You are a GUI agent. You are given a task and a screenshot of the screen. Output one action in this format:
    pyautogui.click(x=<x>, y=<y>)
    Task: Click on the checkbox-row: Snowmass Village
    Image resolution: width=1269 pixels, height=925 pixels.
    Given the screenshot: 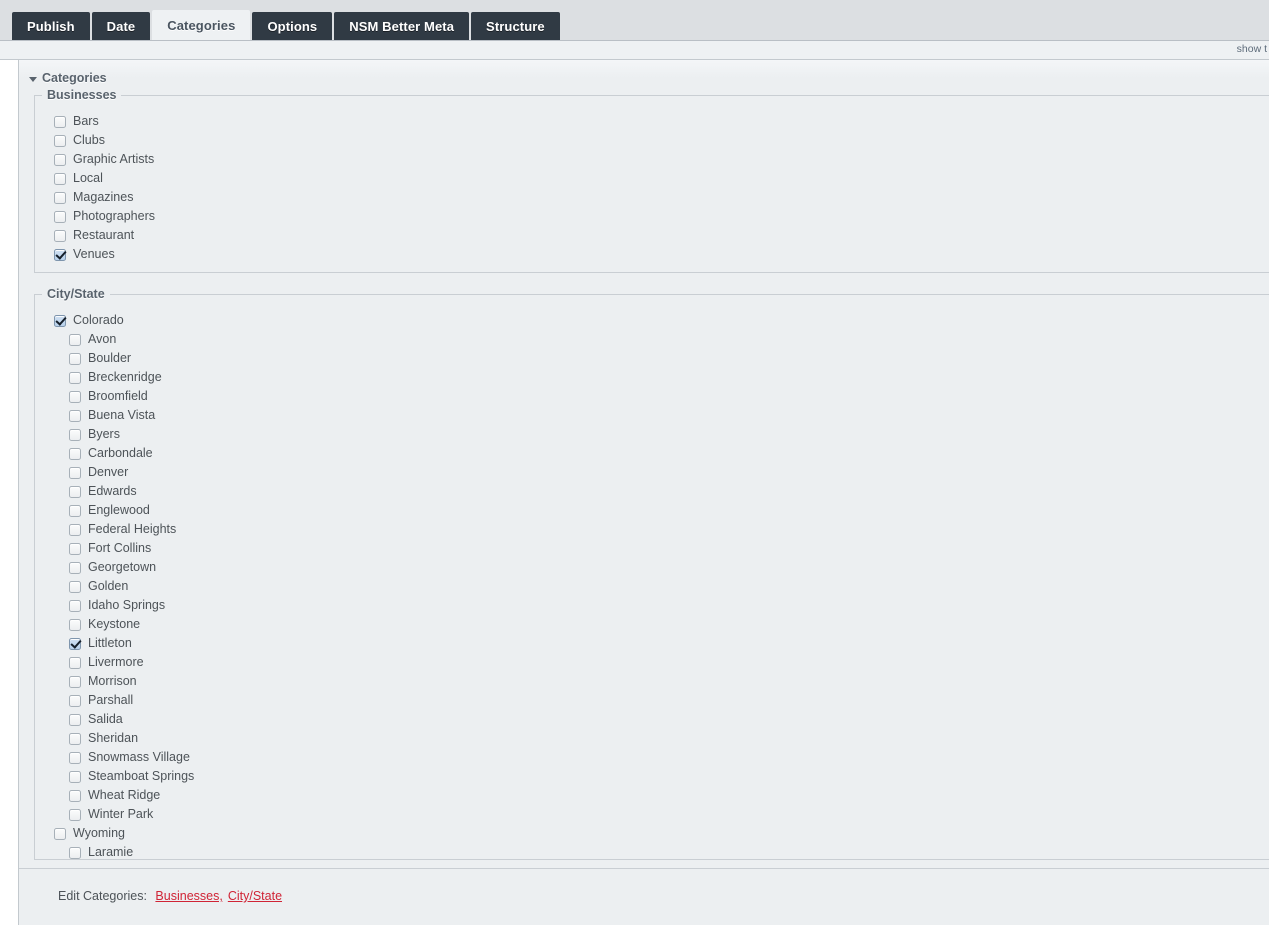 What is the action you would take?
    pyautogui.click(x=652, y=757)
    